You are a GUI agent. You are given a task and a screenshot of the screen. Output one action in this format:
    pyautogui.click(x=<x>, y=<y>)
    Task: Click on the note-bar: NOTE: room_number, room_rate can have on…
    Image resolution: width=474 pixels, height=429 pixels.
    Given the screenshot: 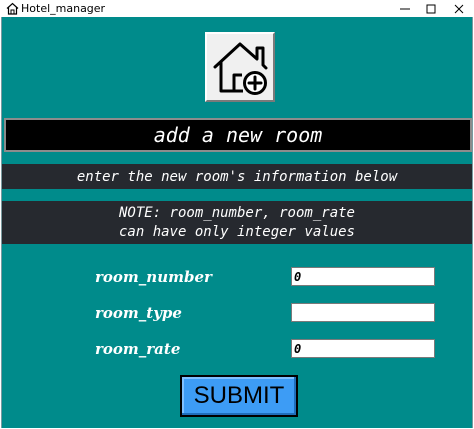 What is the action you would take?
    pyautogui.click(x=237, y=222)
    